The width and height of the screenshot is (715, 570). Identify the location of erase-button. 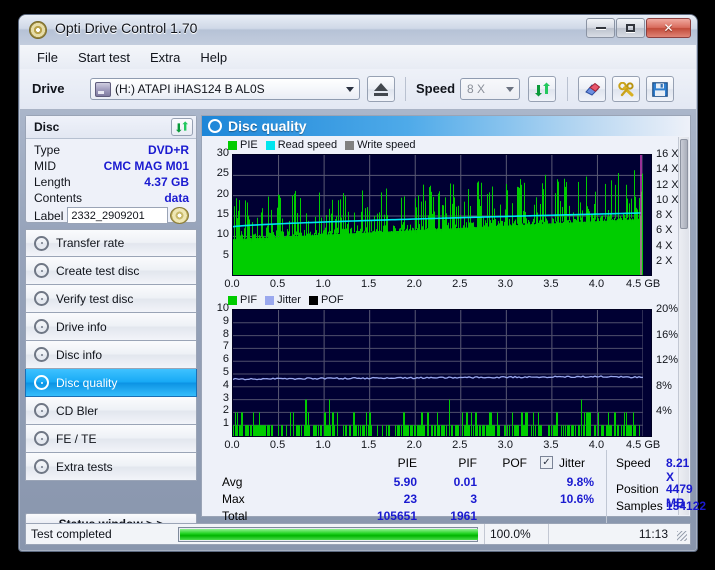
(592, 89).